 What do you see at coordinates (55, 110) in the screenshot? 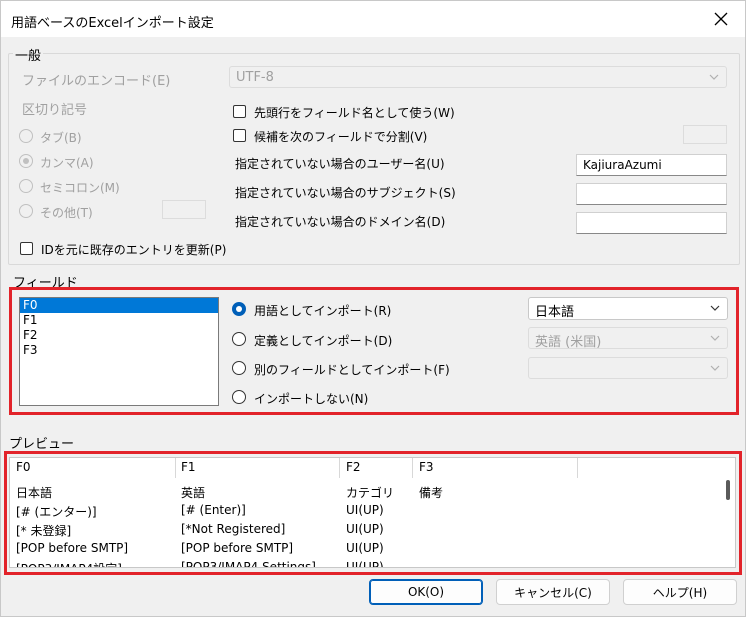
I see `delimiter-label: 区切り記号` at bounding box center [55, 110].